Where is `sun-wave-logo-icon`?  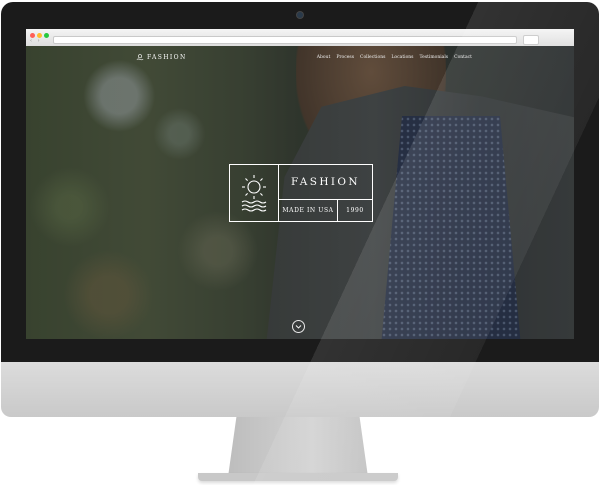
sun-wave-logo-icon is located at coordinates (140, 57).